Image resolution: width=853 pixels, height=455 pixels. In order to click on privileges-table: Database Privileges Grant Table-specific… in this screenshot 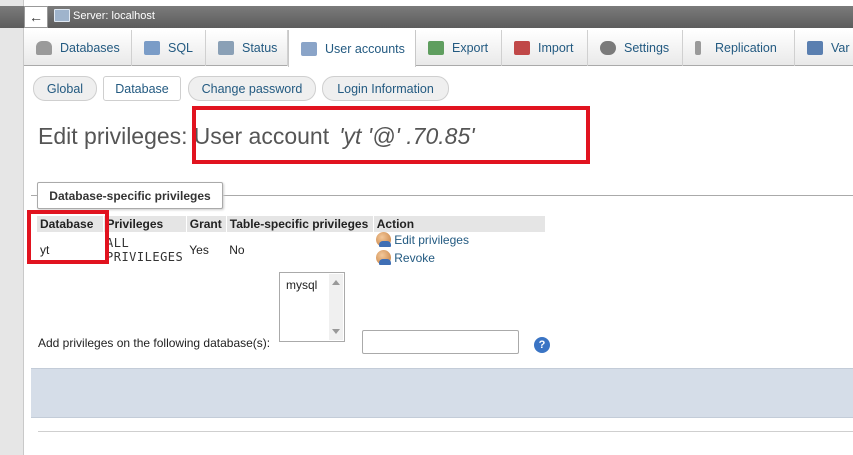, I will do `click(291, 242)`.